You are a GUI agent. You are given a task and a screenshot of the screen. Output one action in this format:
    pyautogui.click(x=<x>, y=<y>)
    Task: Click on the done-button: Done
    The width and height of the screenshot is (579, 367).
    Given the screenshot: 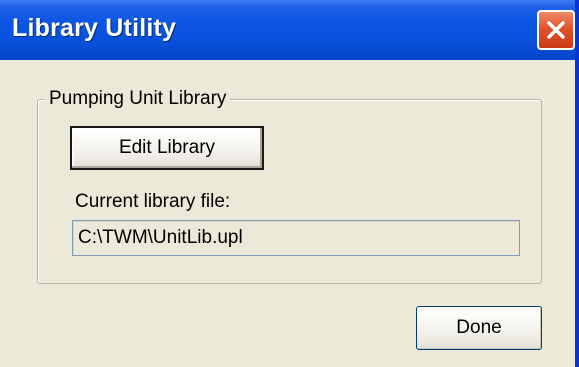 What is the action you would take?
    pyautogui.click(x=479, y=328)
    